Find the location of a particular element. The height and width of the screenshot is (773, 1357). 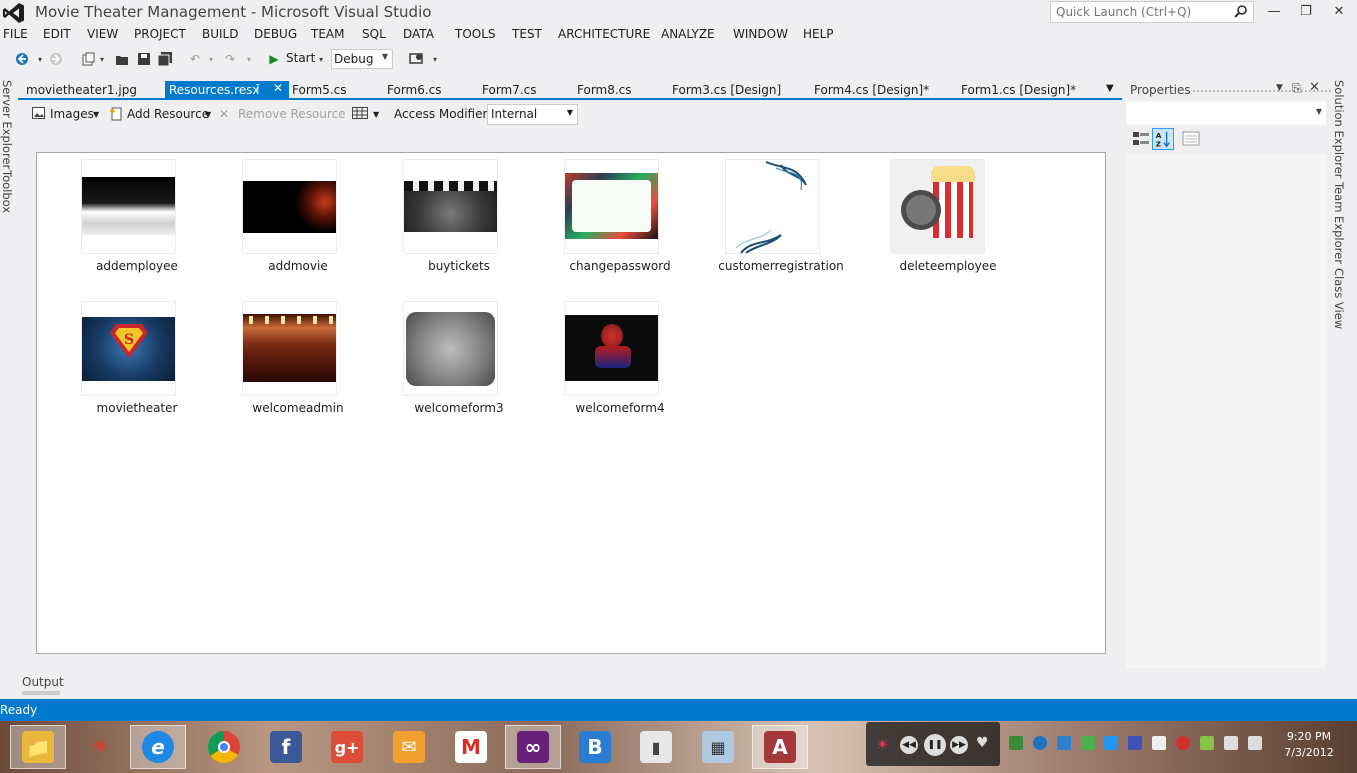

sync-icon is located at coordinates (1064, 743).